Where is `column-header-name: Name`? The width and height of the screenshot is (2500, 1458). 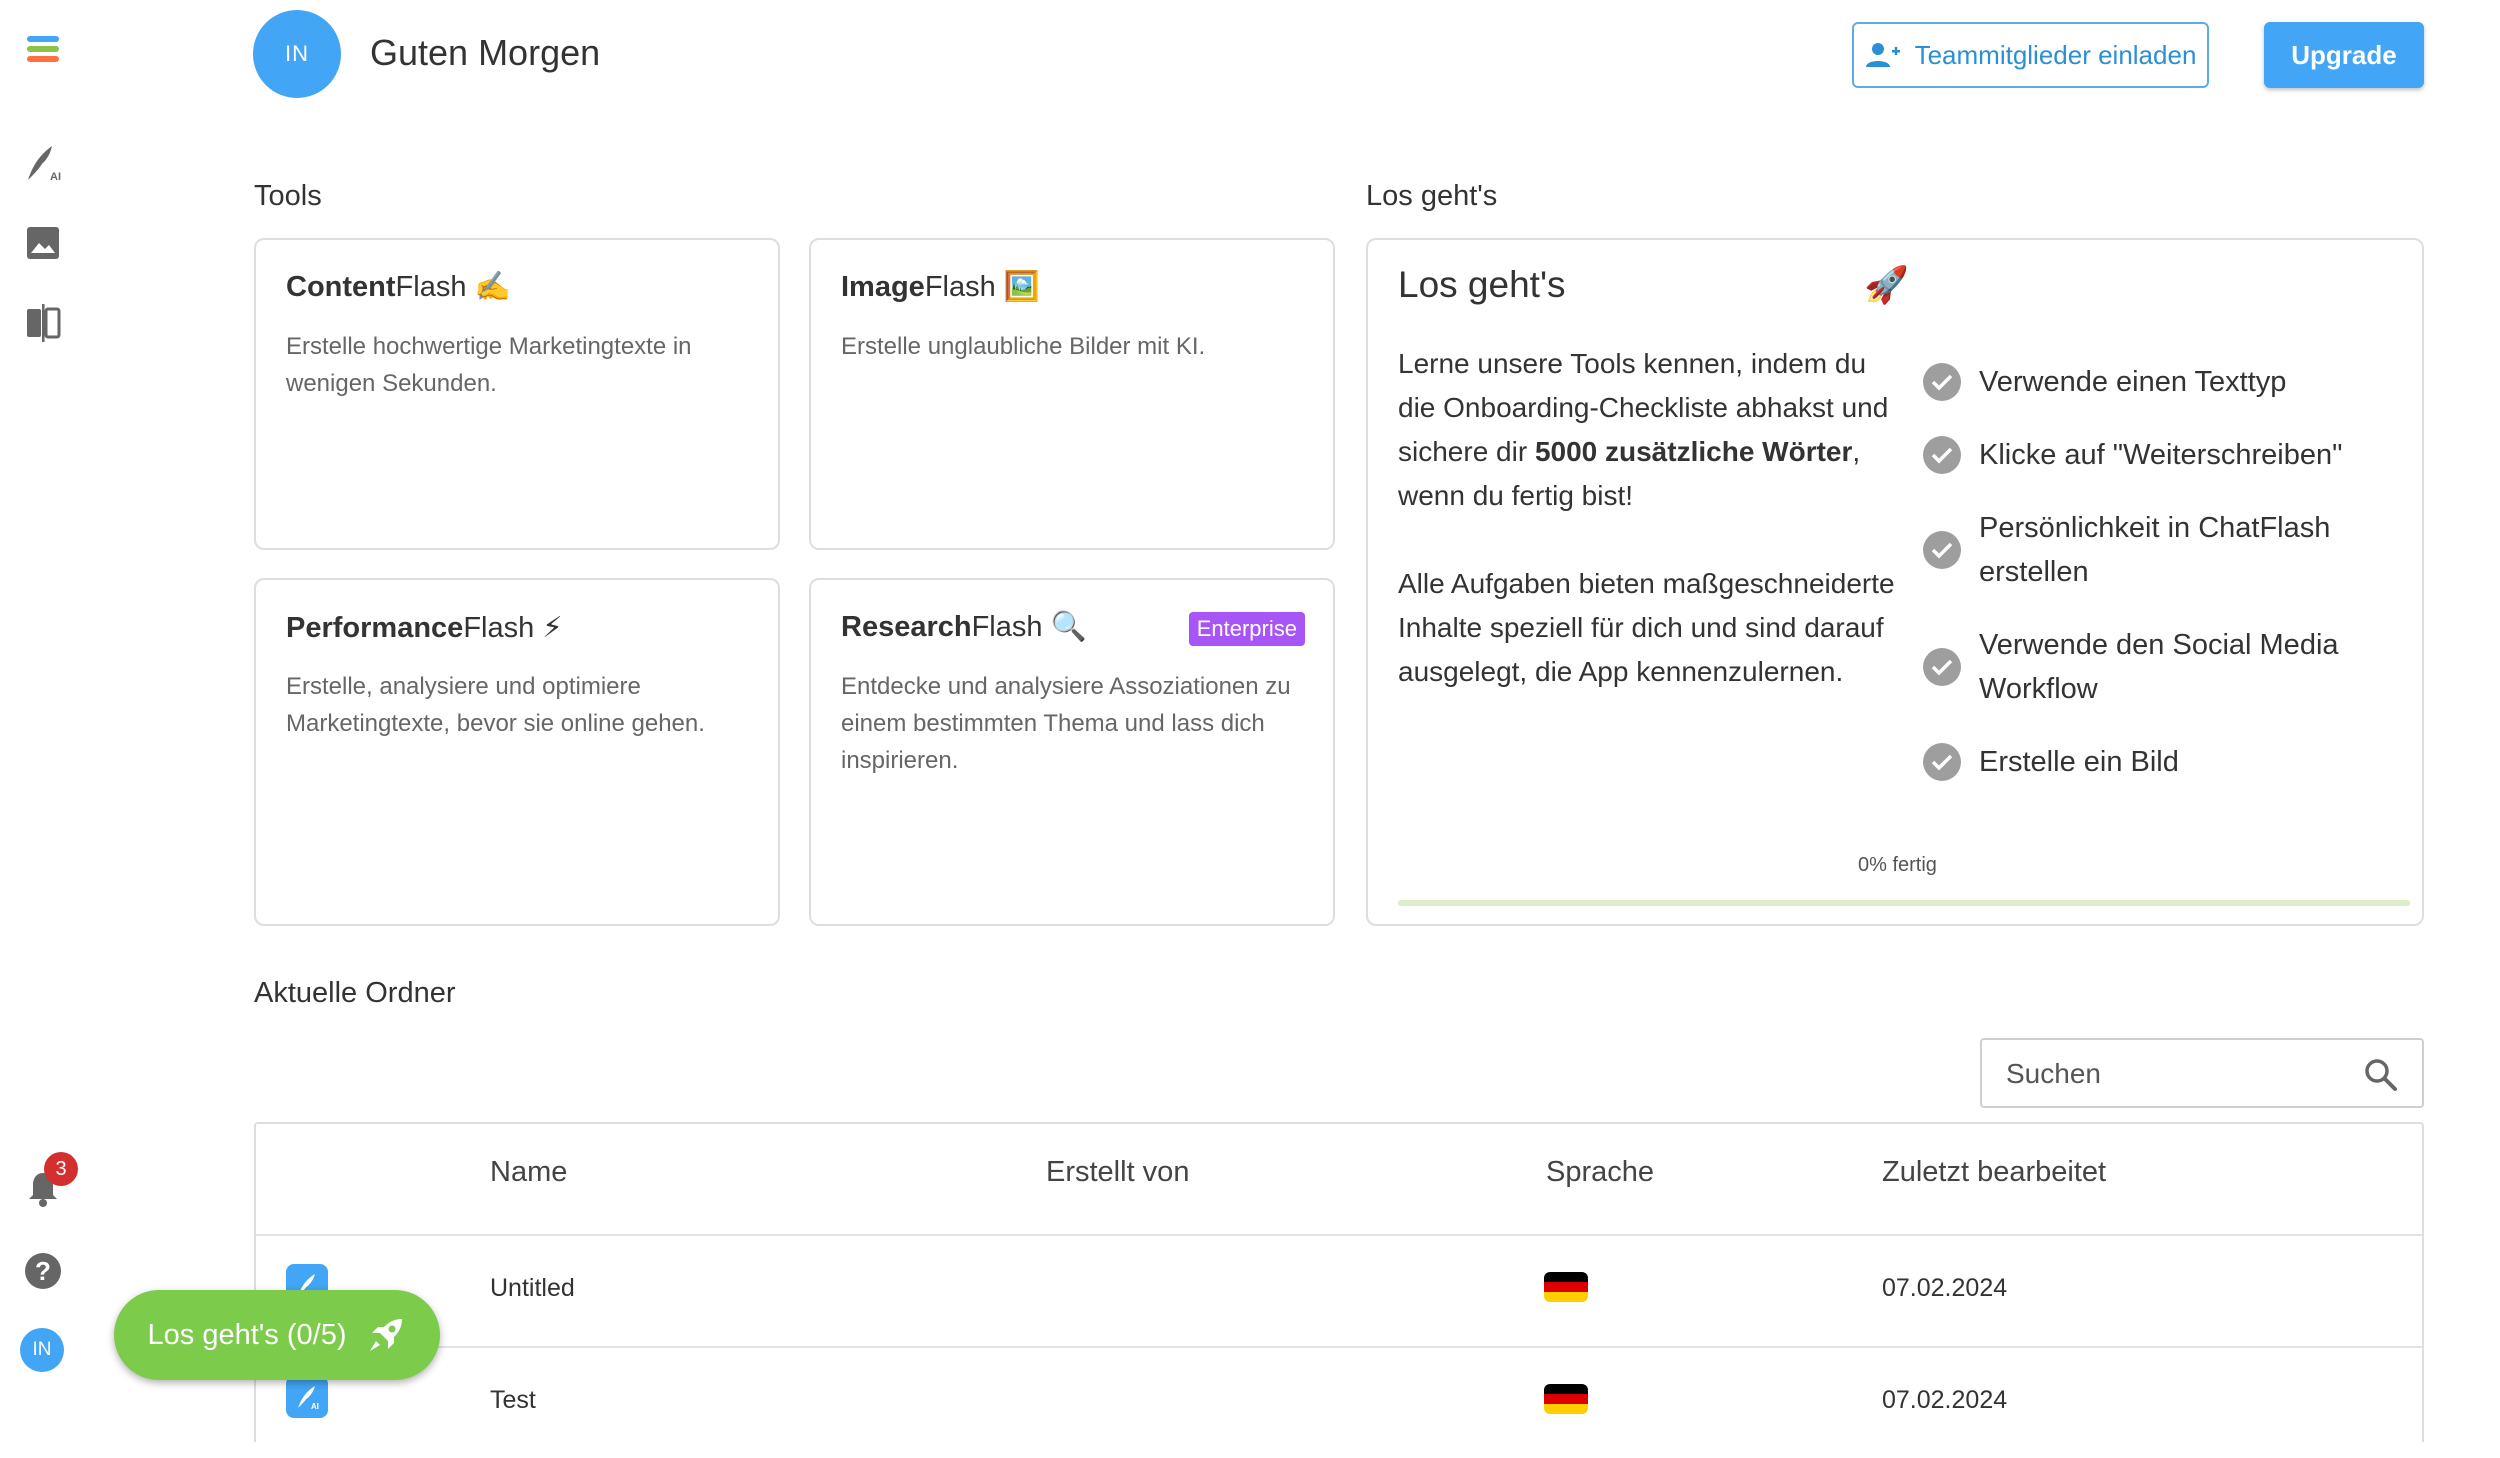
column-header-name: Name is located at coordinates (528, 1172).